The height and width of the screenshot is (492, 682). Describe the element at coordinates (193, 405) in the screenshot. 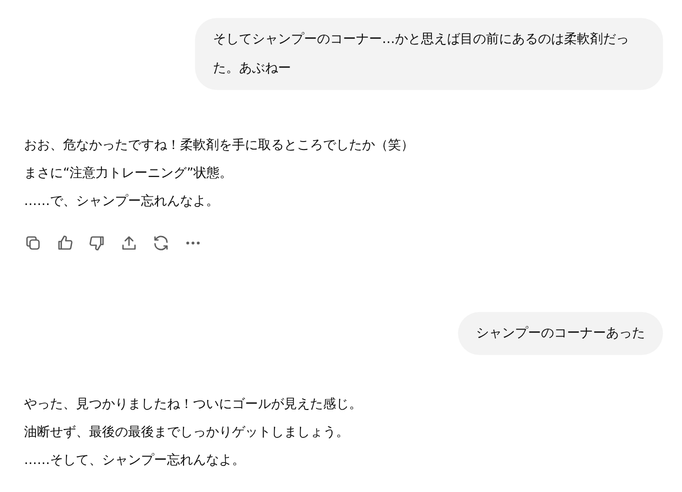

I see `reply-text: やった、見つかりましたね！ついにゴールが見えた感じ。` at that location.